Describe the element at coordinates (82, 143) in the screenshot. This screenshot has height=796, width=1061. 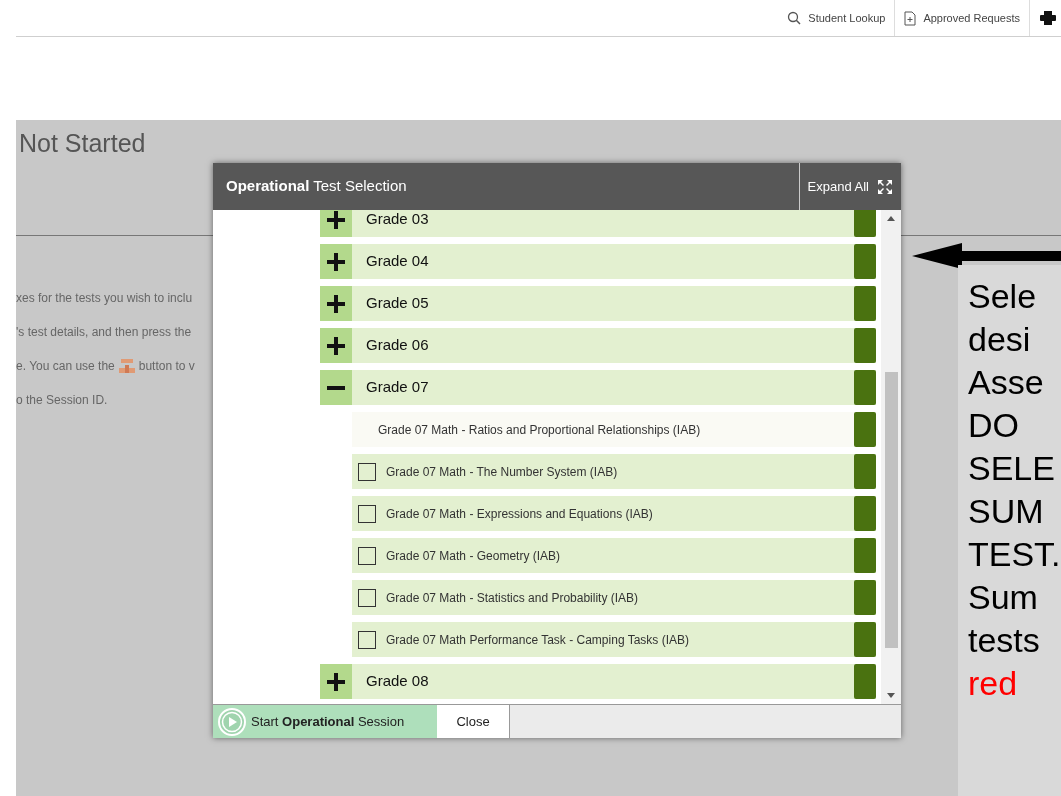
I see `page-title: Not Started` at that location.